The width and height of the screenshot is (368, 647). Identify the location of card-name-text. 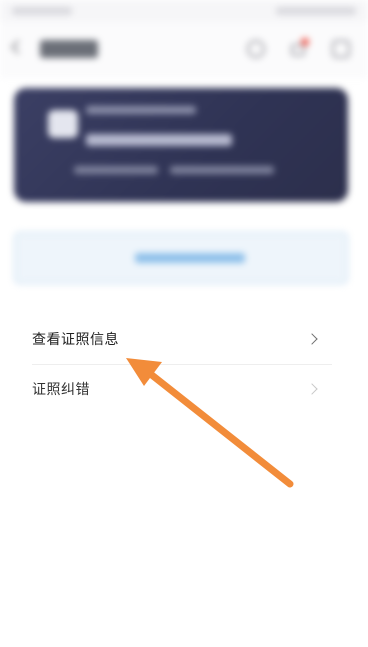
(159, 140).